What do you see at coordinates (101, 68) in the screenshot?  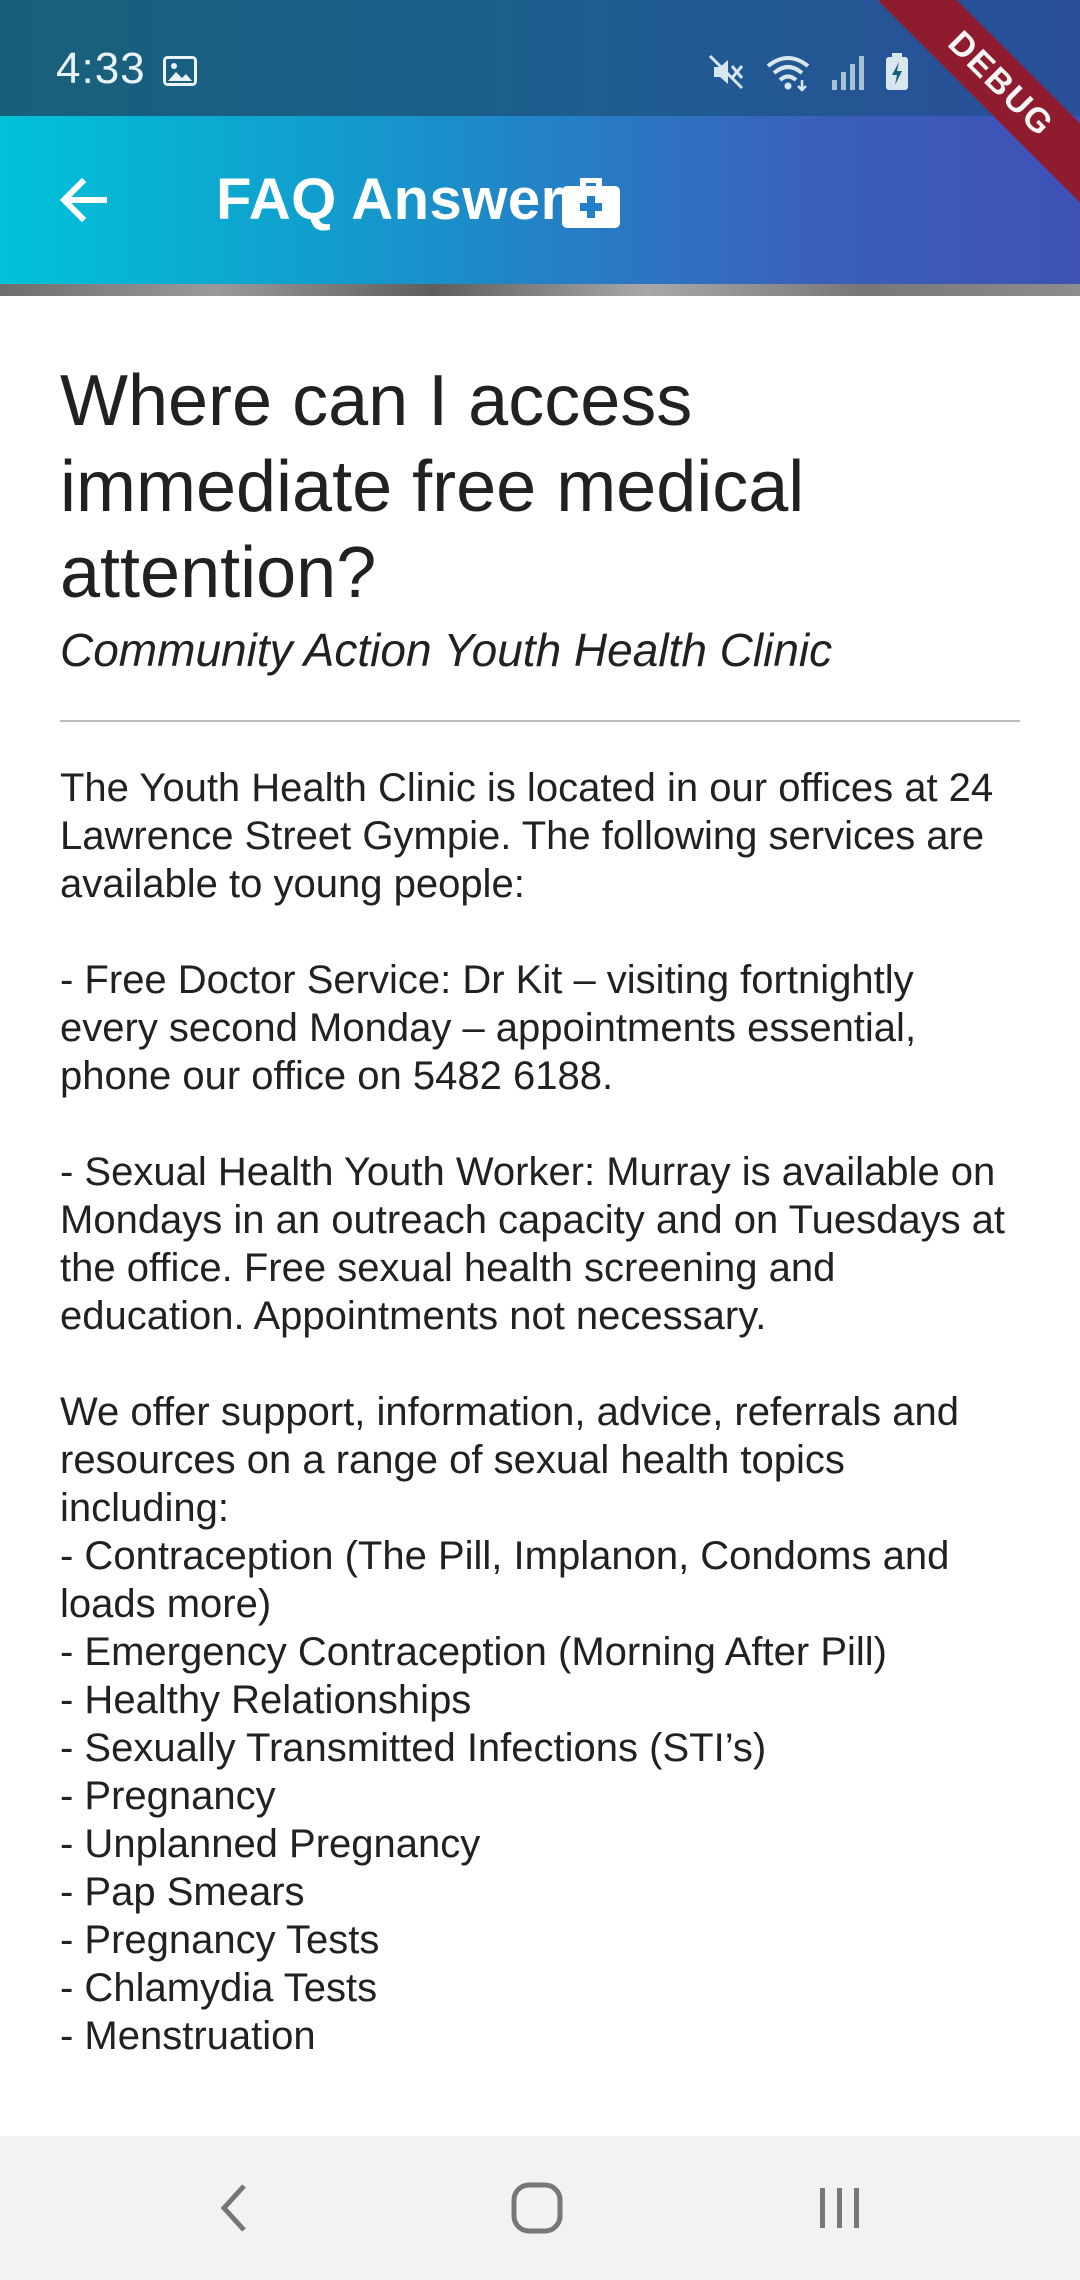 I see `status-time: 4:33` at bounding box center [101, 68].